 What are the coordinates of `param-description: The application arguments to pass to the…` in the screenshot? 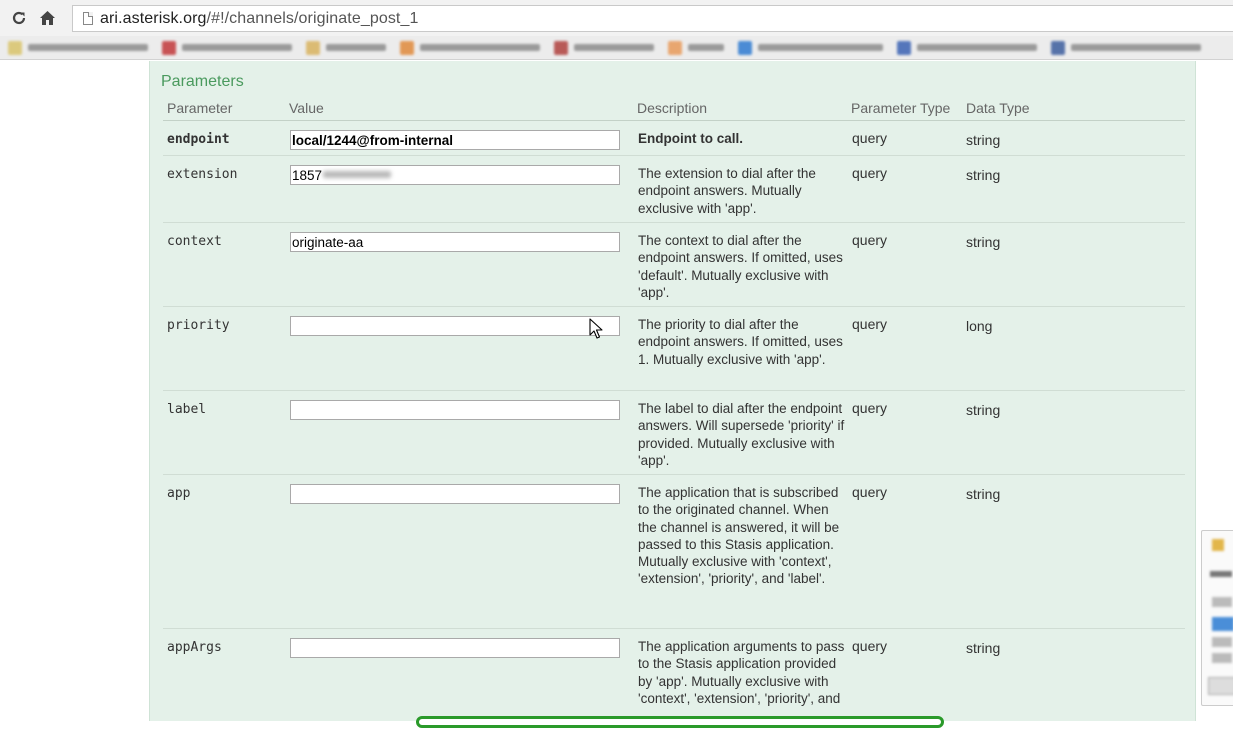 It's located at (741, 672).